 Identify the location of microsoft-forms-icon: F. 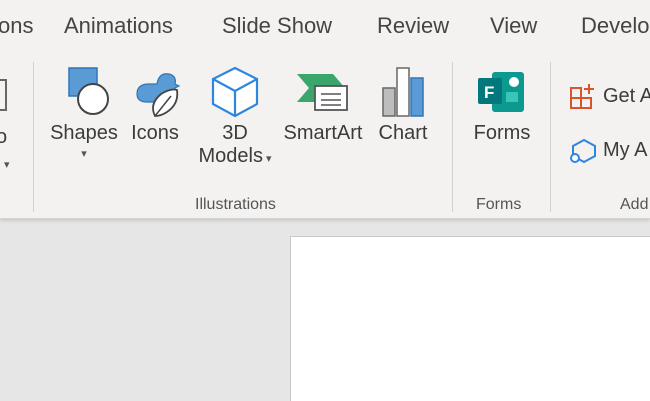
(501, 92).